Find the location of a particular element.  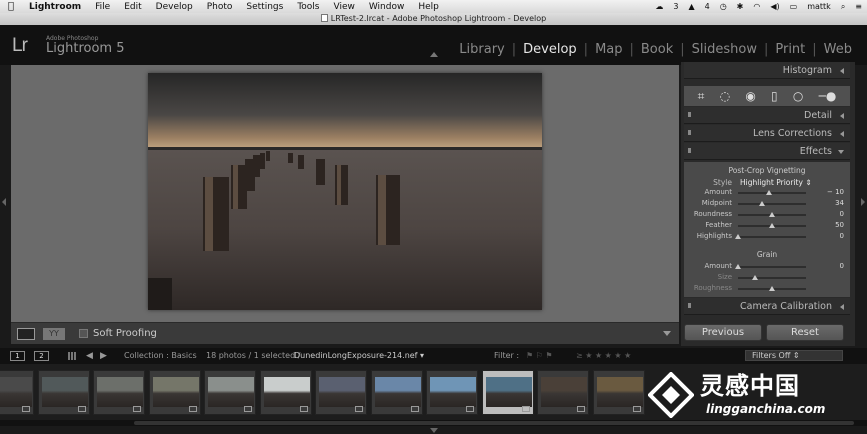

menu-window: Window is located at coordinates (387, 7).